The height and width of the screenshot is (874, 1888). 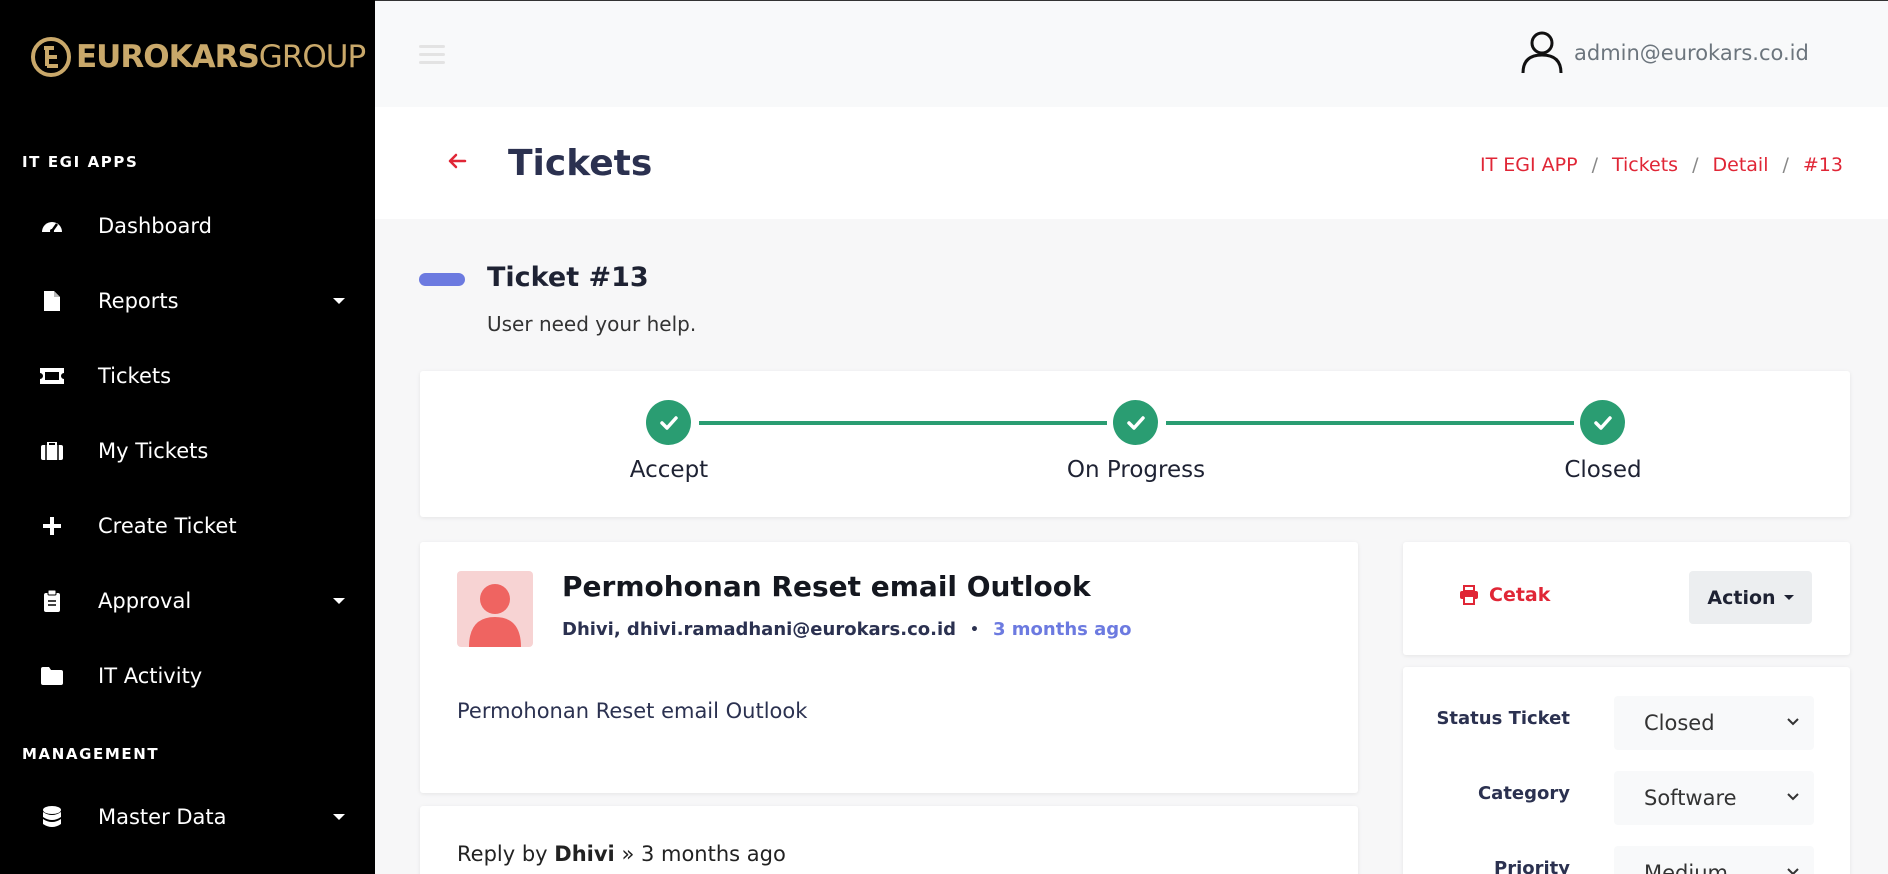 I want to click on priority-select: Medium, so click(x=1714, y=860).